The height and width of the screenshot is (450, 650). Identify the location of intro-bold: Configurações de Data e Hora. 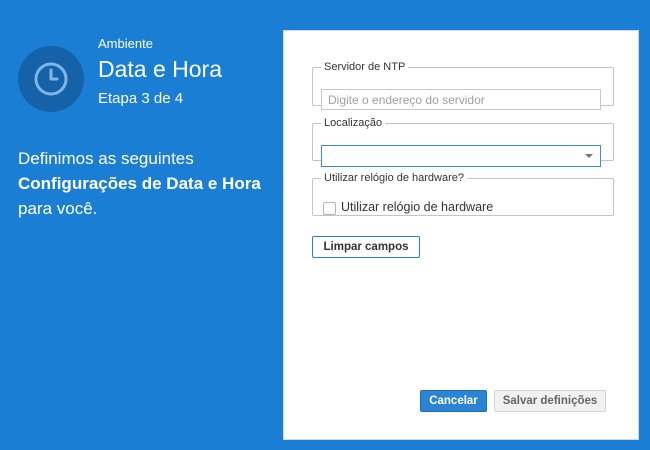
(139, 183).